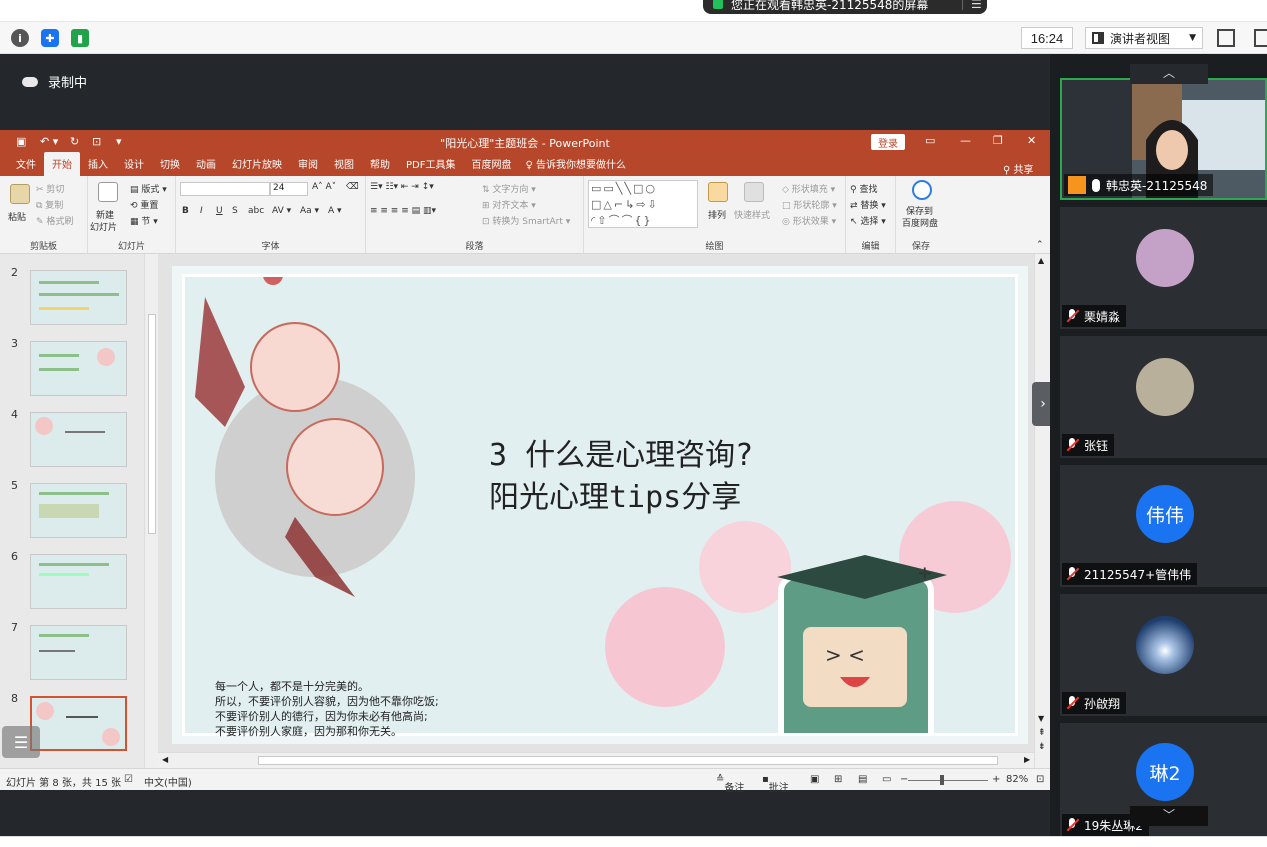 Image resolution: width=1267 pixels, height=847 pixels. What do you see at coordinates (54, 81) in the screenshot?
I see `recording-indicator: 录制中` at bounding box center [54, 81].